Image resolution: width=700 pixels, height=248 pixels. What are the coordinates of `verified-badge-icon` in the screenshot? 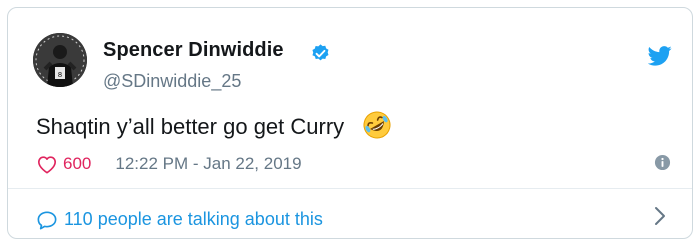 It's located at (320, 52).